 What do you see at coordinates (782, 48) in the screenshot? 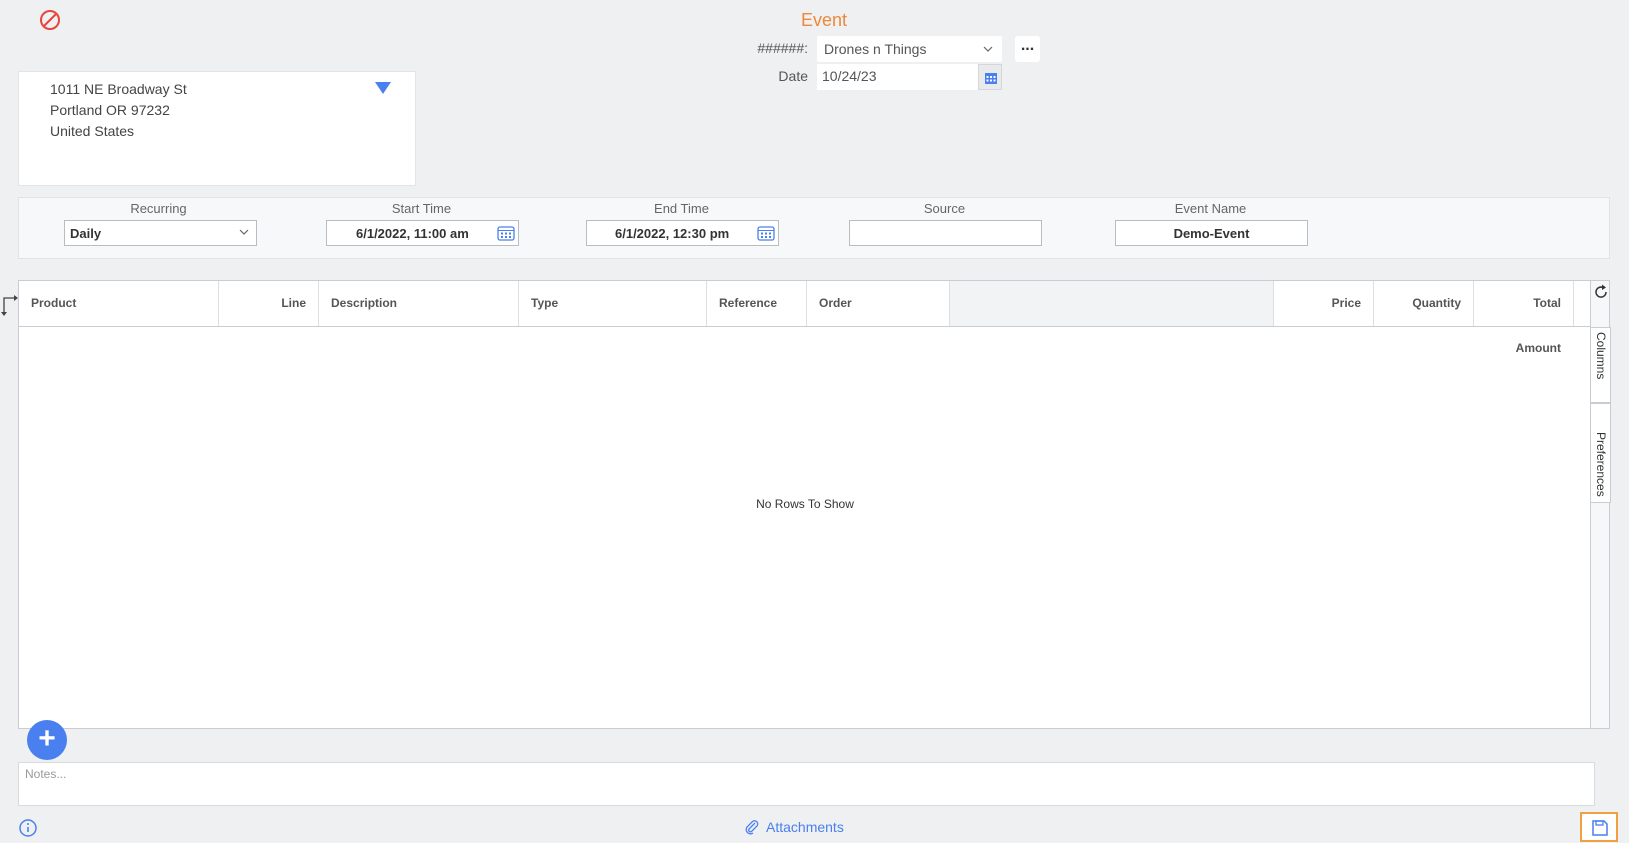
I see `customer-label: ######:` at bounding box center [782, 48].